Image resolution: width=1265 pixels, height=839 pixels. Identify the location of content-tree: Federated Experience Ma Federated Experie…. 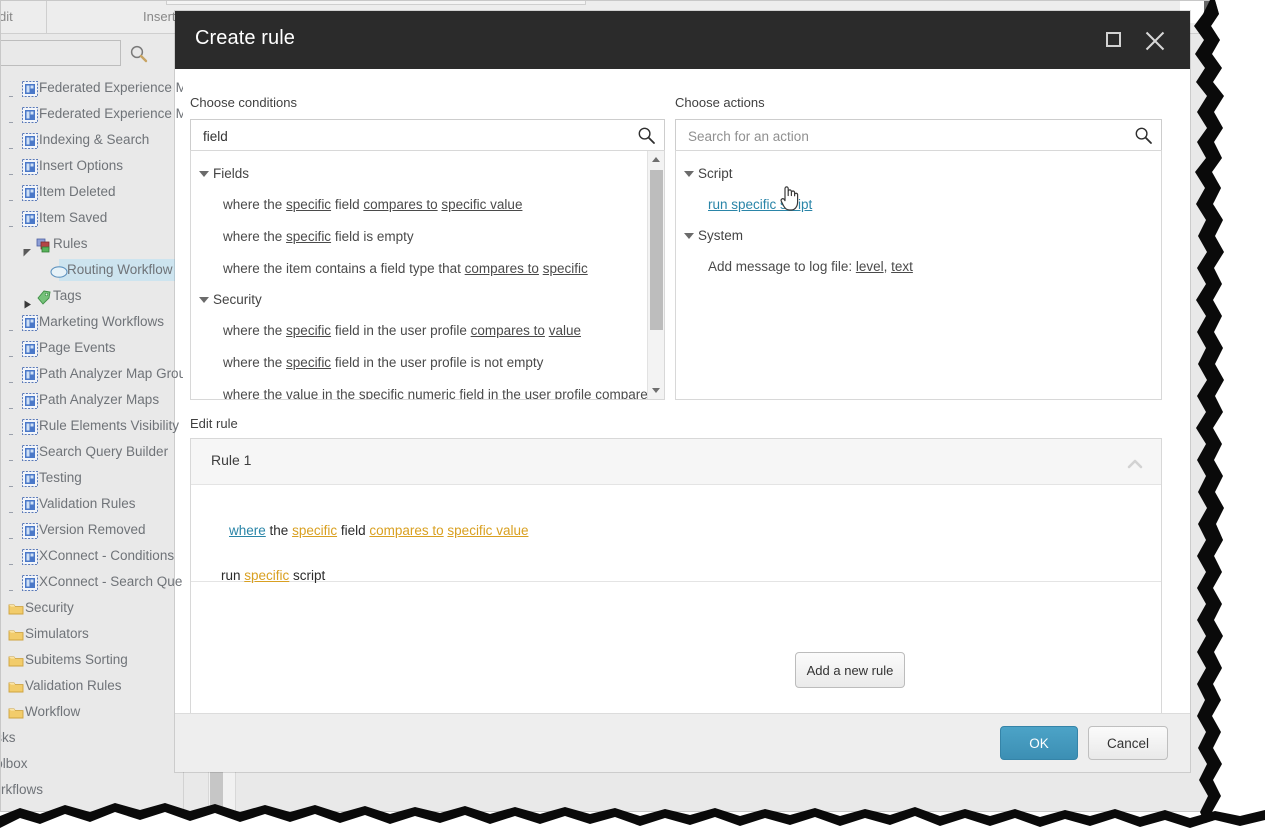
(92, 443).